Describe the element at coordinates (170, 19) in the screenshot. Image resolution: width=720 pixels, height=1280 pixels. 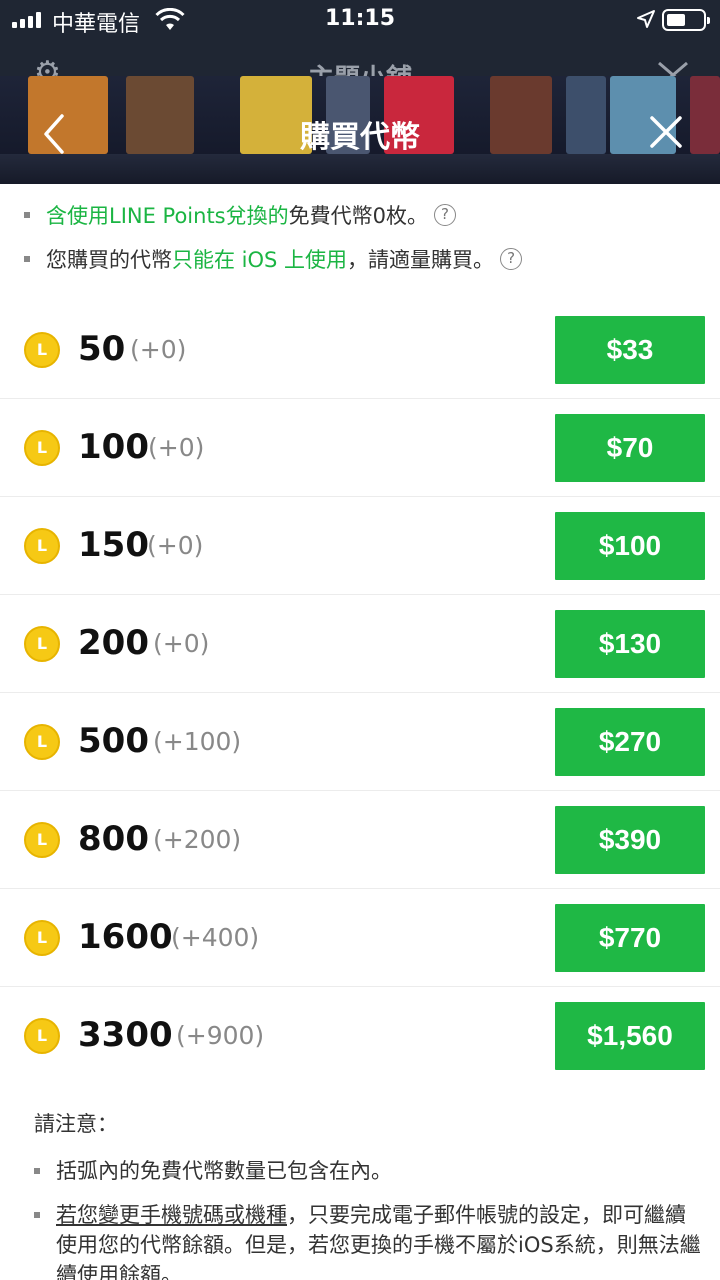
I see `wifi-icon` at that location.